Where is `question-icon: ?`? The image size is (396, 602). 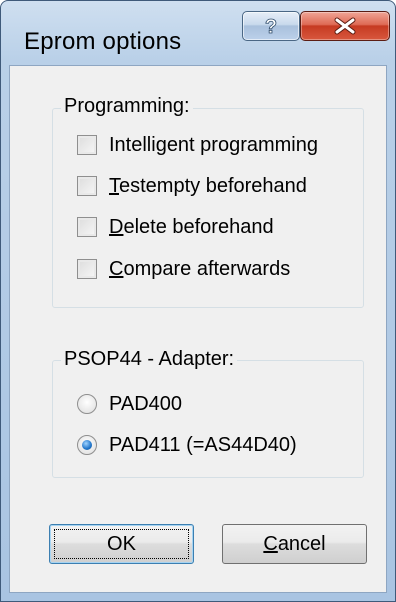
question-icon: ? is located at coordinates (270, 27).